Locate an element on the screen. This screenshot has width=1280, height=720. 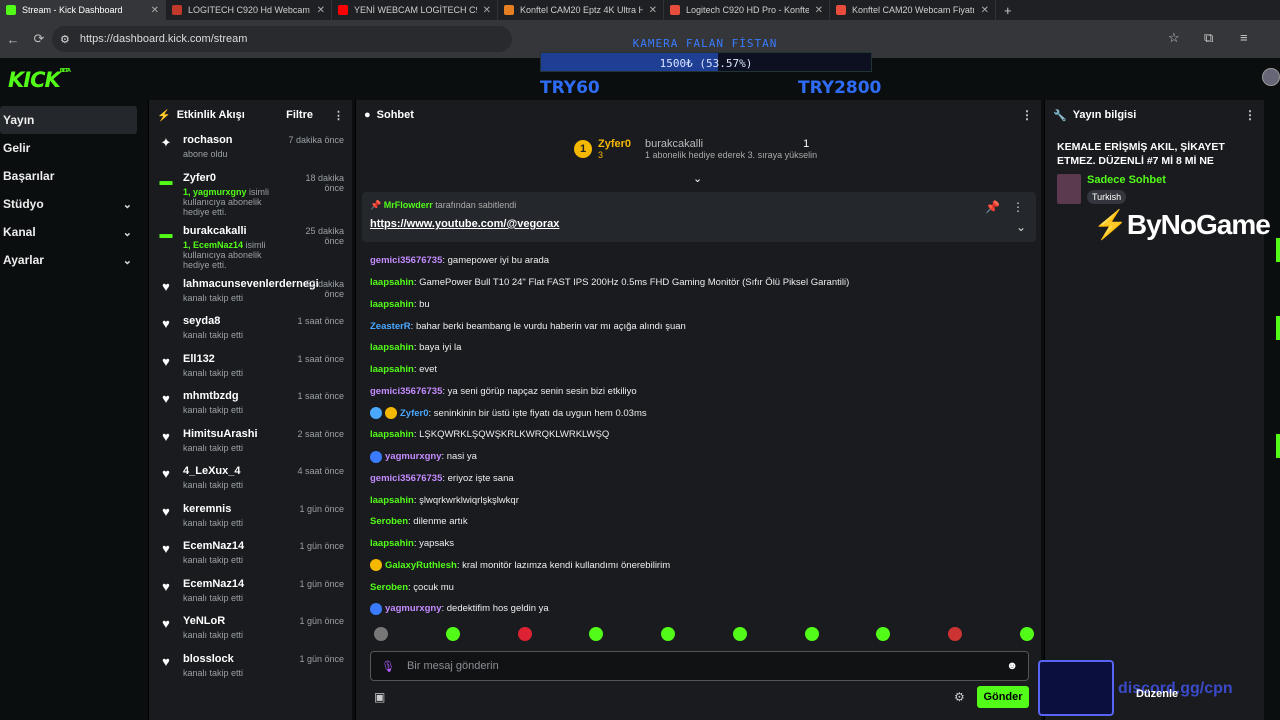
avatar is located at coordinates (1271, 77).